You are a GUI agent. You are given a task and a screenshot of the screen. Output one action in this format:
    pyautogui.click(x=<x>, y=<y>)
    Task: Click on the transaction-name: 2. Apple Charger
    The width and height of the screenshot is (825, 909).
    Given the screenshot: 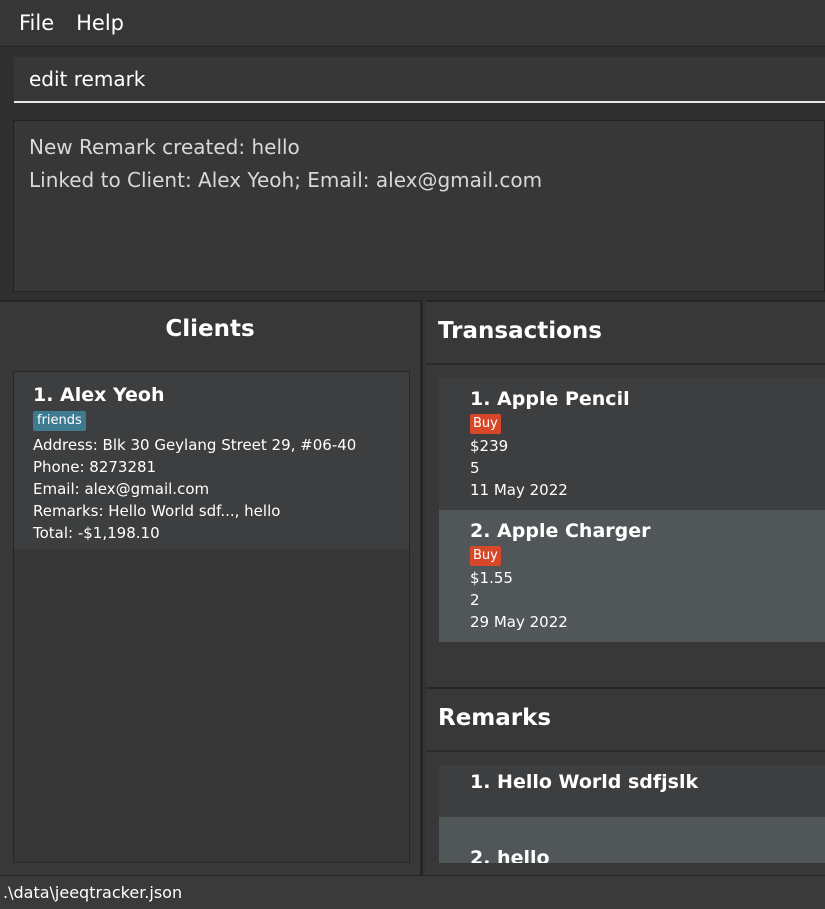 What is the action you would take?
    pyautogui.click(x=560, y=531)
    